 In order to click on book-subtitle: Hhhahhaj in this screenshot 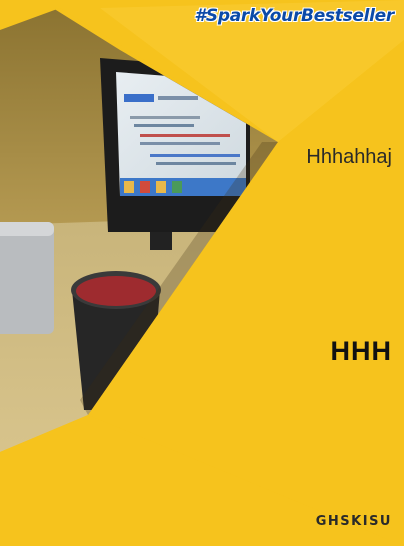, I will do `click(349, 157)`.